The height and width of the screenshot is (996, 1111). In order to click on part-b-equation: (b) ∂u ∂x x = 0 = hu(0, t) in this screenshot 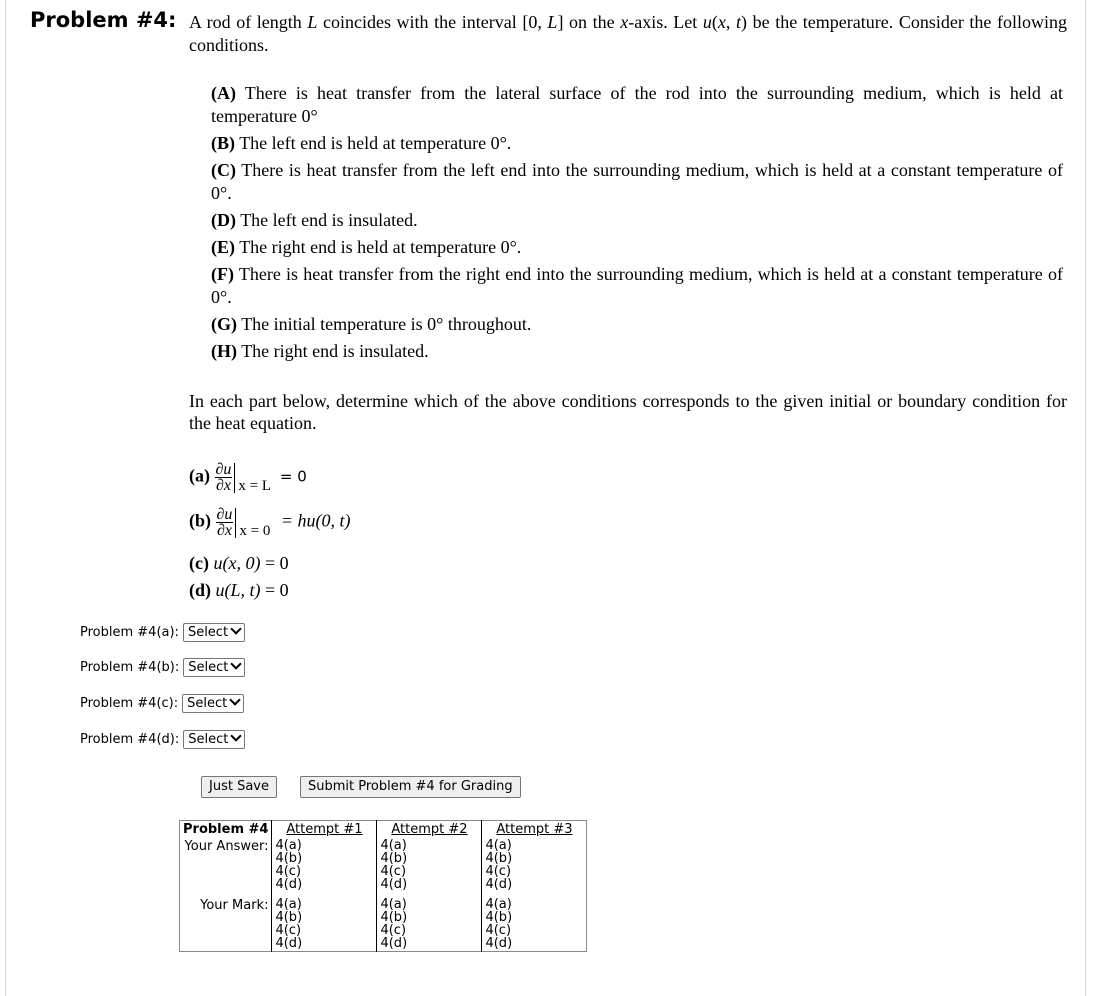, I will do `click(270, 522)`.